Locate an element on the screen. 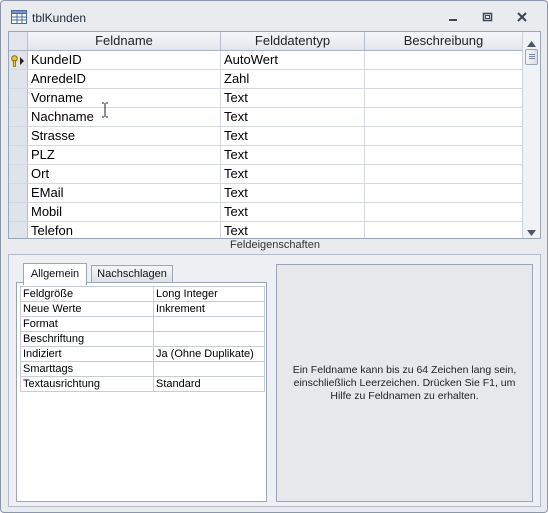 The image size is (548, 513). field-type-cell: Zahl is located at coordinates (293, 79).